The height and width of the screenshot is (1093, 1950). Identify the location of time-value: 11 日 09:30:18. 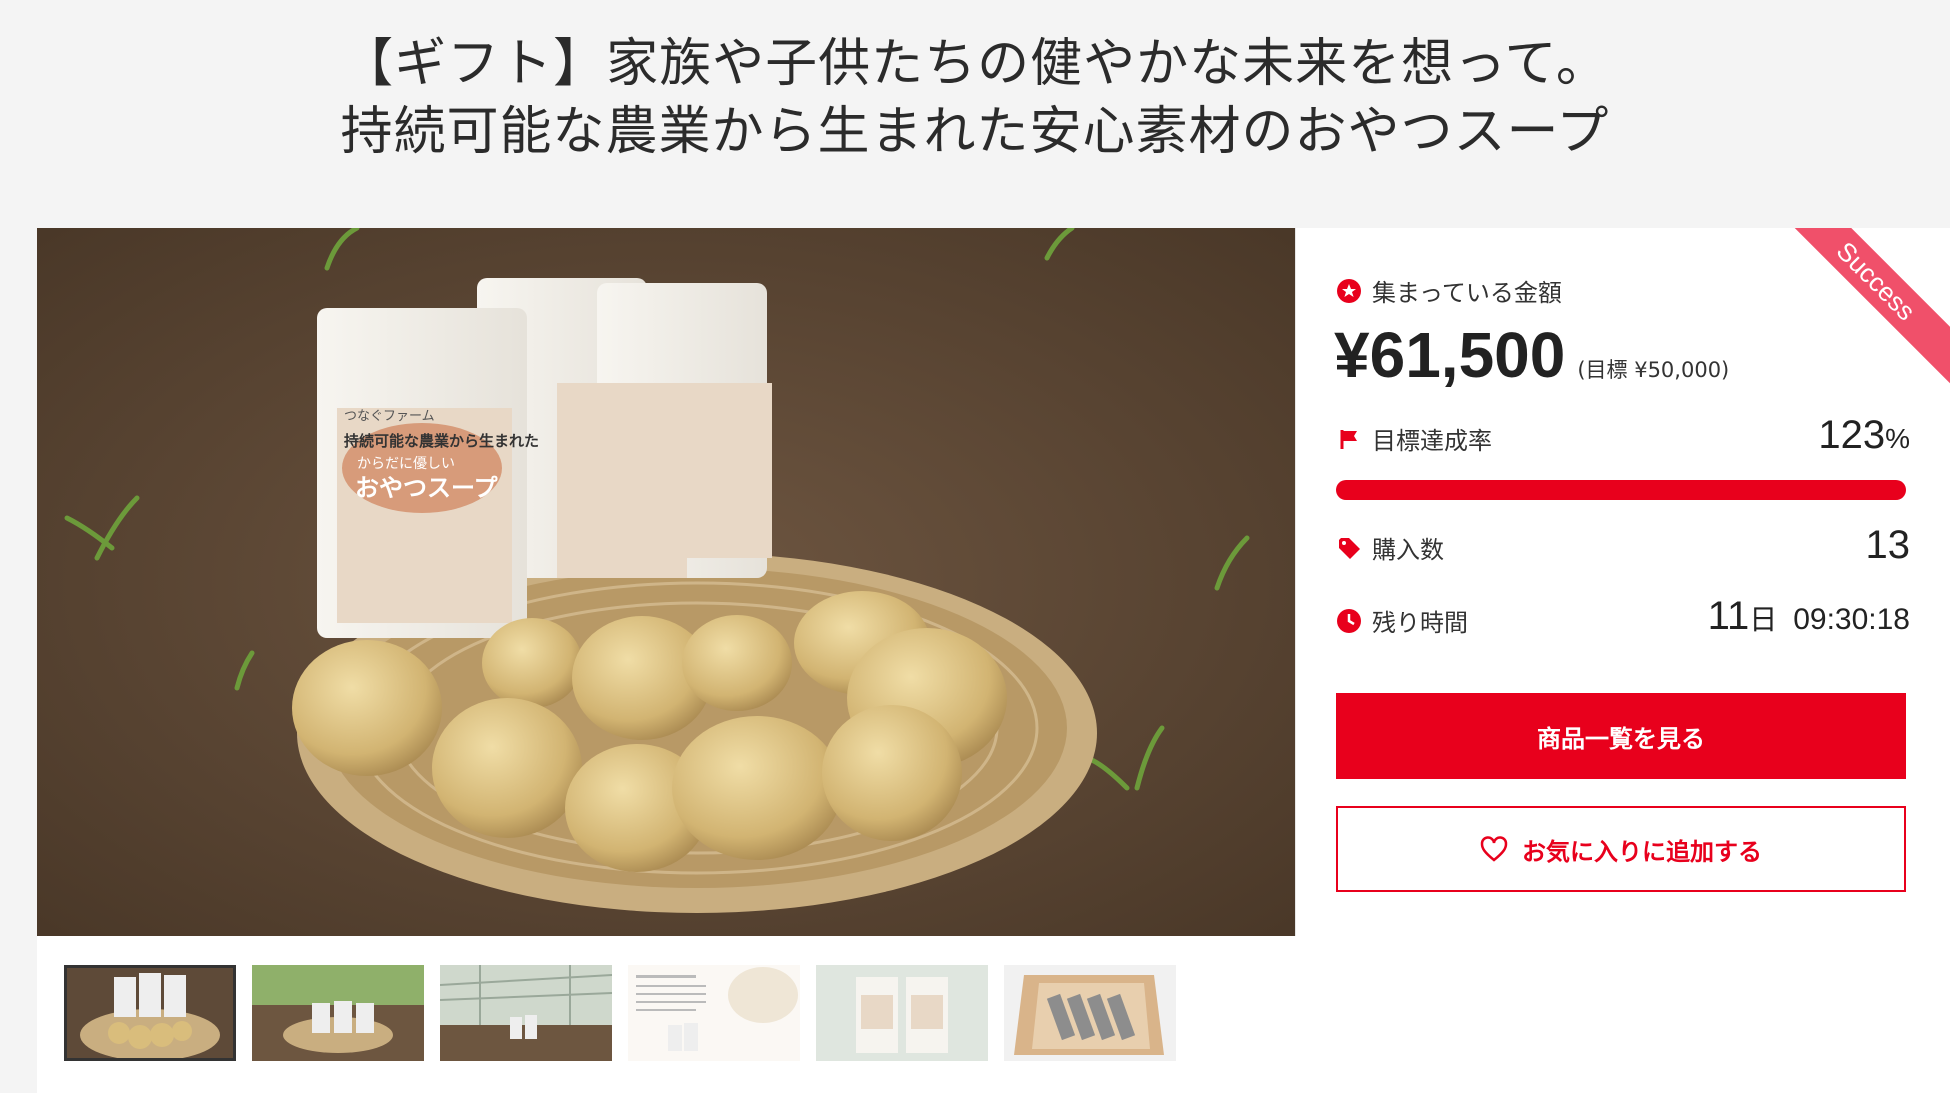
(1809, 616).